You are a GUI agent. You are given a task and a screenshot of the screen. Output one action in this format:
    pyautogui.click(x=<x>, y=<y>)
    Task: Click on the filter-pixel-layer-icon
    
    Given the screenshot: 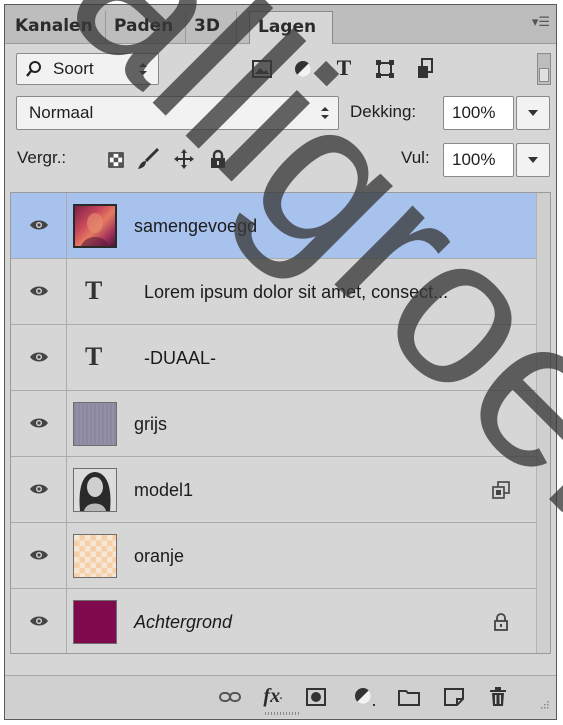 What is the action you would take?
    pyautogui.click(x=262, y=69)
    